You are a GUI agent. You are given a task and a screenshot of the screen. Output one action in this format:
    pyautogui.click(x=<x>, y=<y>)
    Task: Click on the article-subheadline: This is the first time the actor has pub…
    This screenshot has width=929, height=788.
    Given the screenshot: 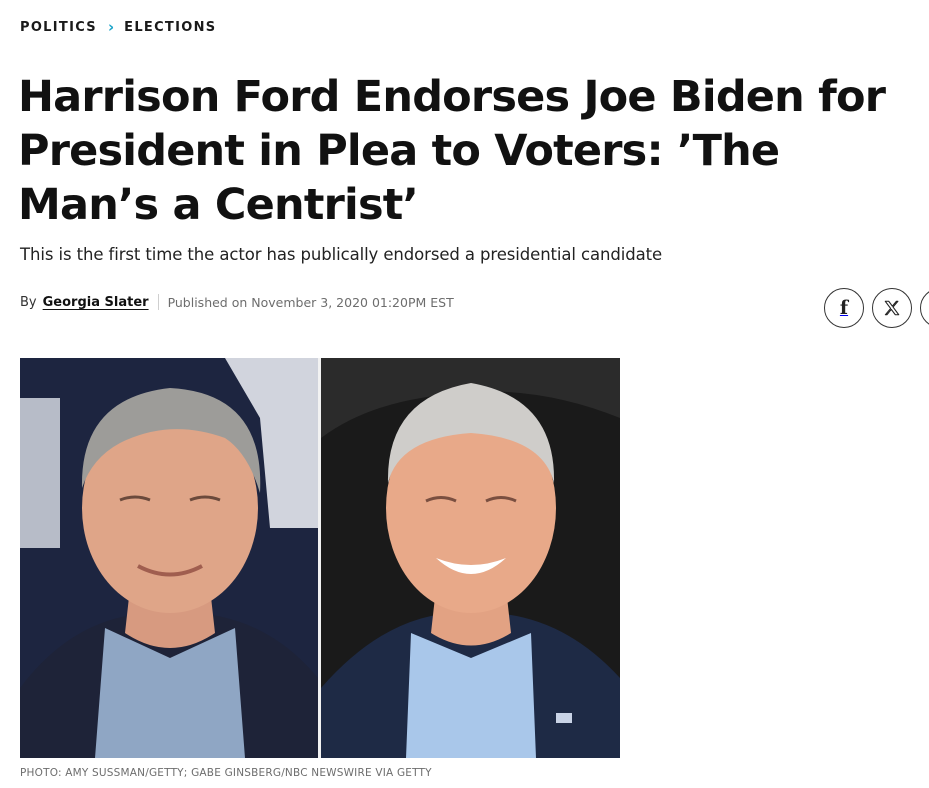 What is the action you would take?
    pyautogui.click(x=341, y=254)
    